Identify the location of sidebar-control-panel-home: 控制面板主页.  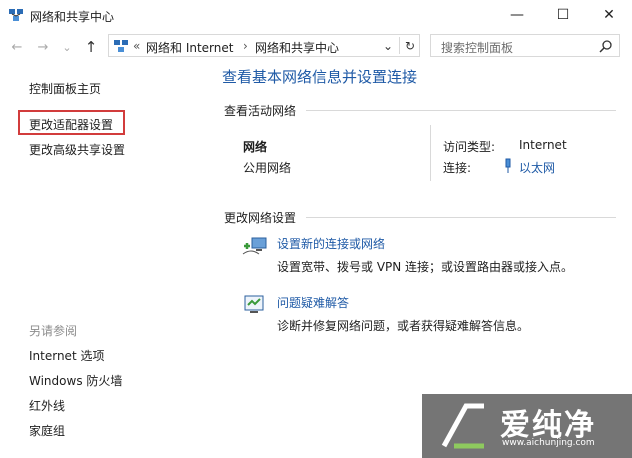
(65, 88).